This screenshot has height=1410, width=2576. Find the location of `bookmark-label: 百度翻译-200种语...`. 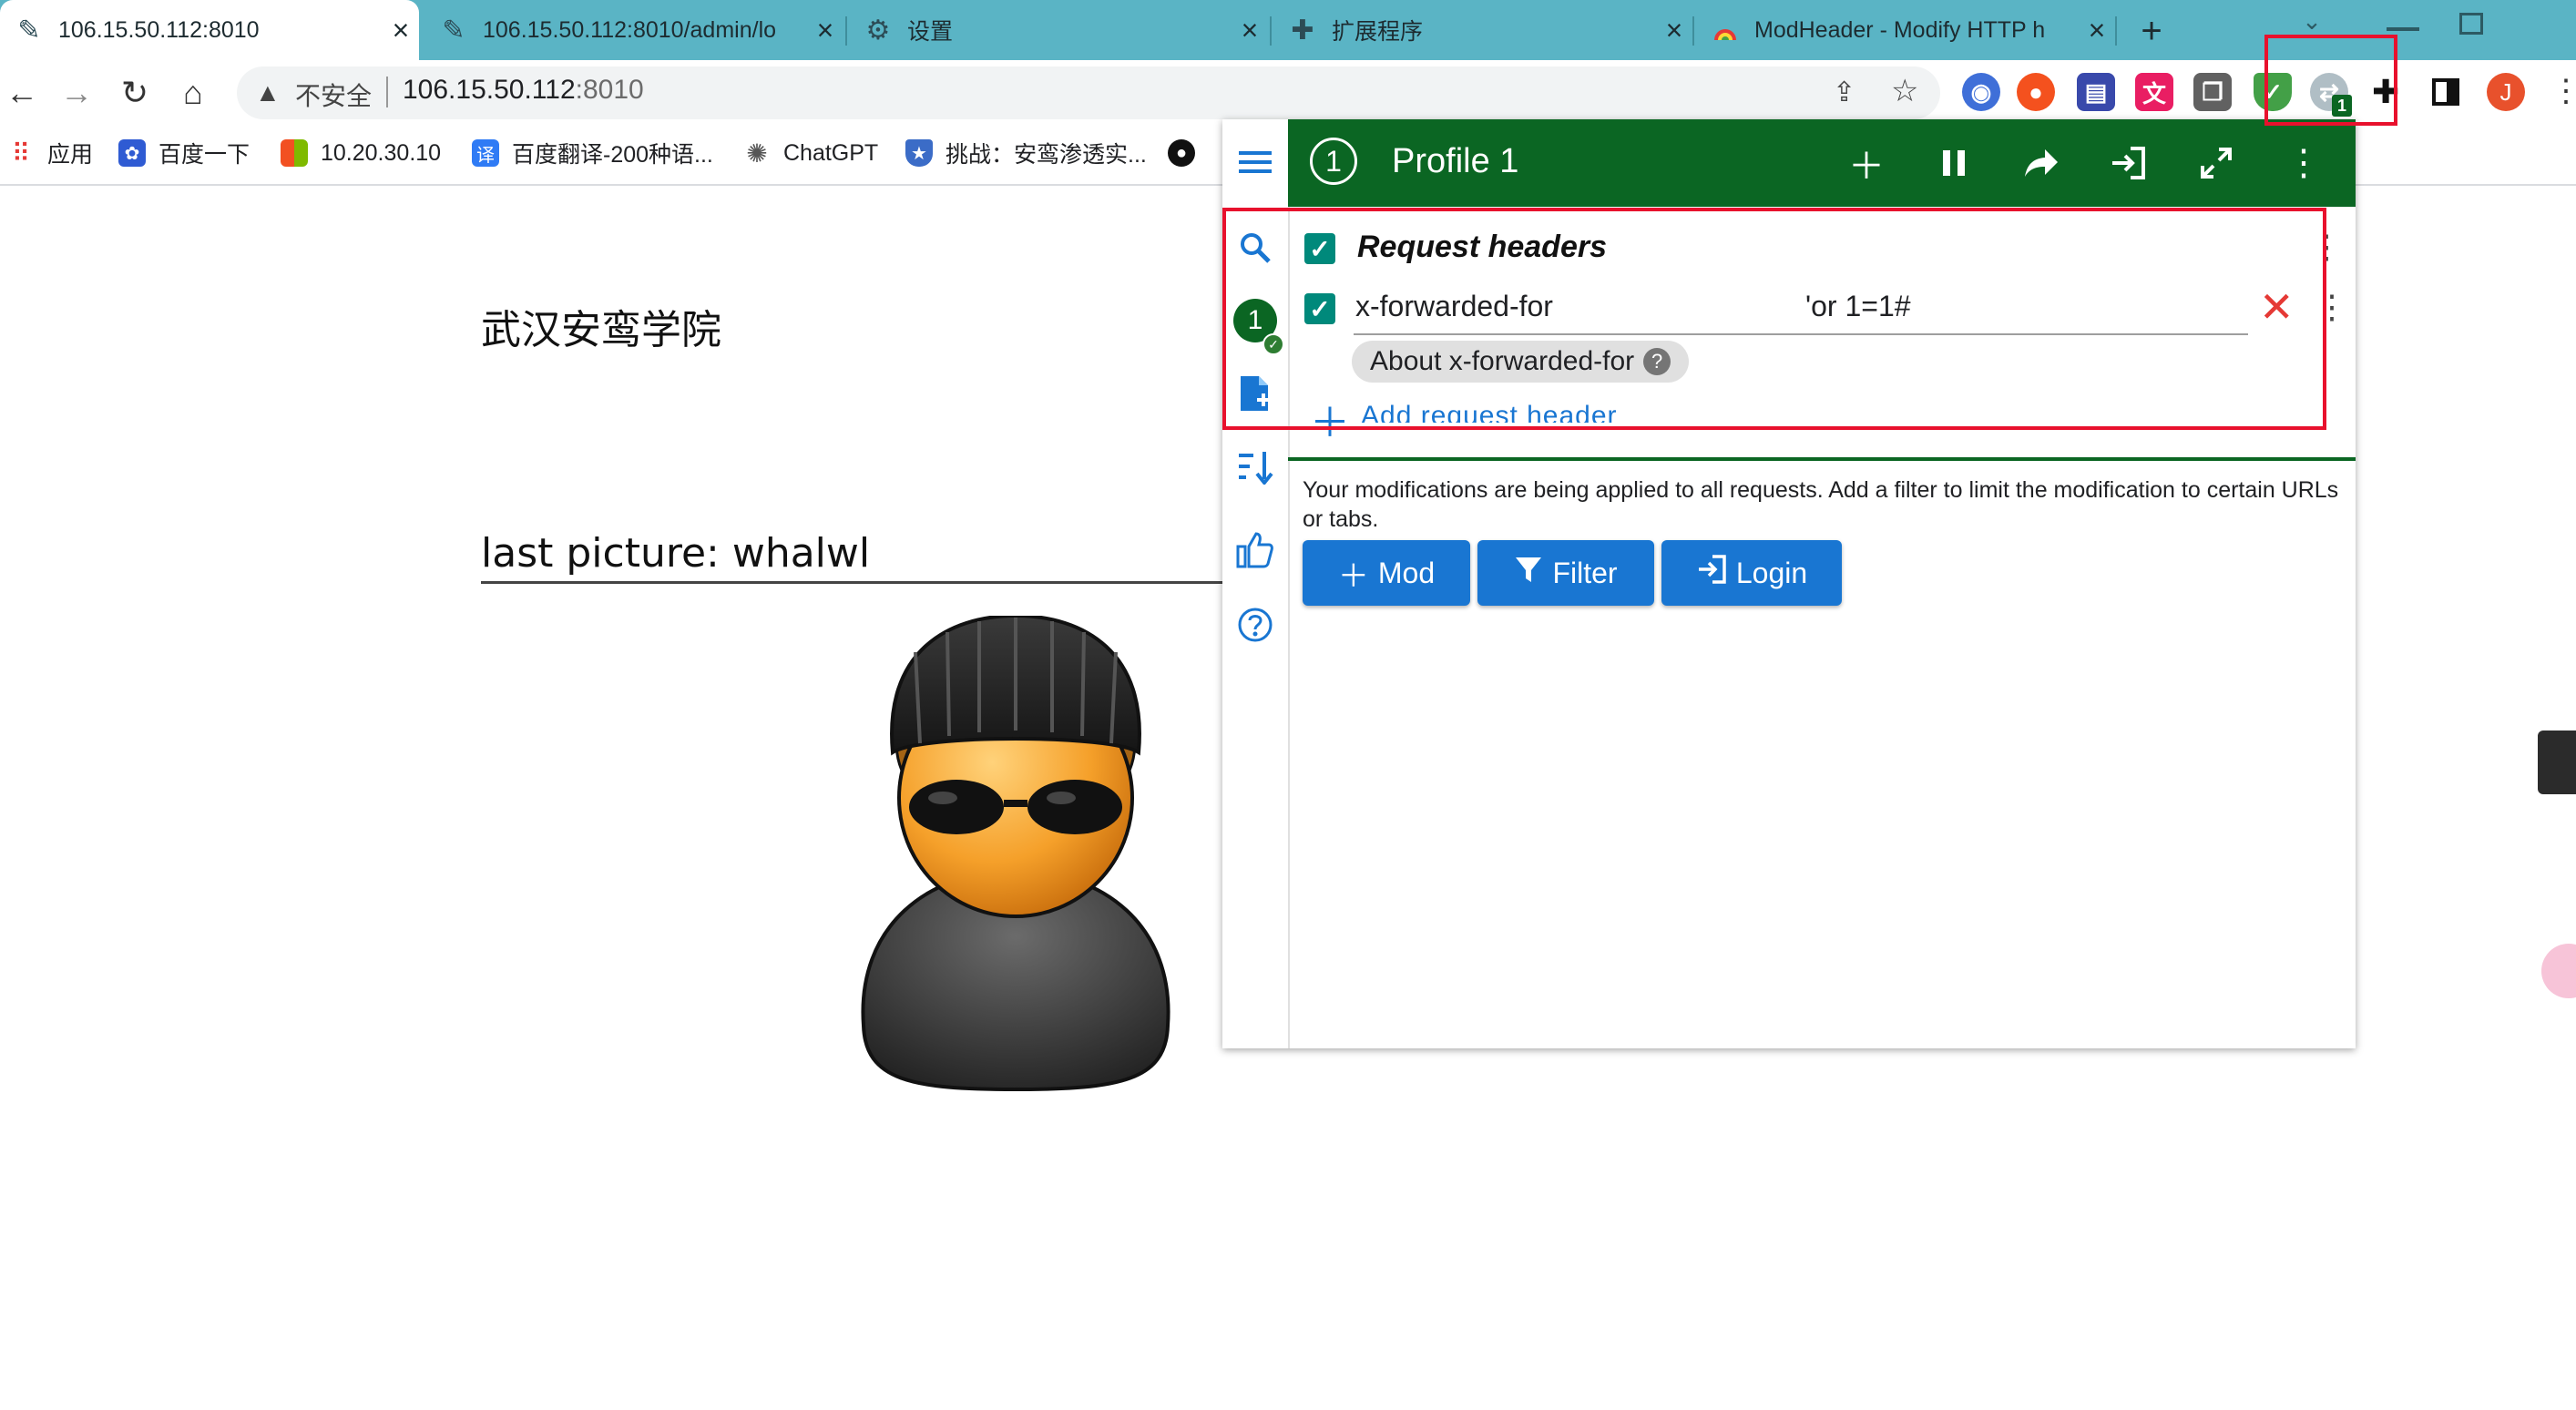

bookmark-label: 百度翻译-200种语... is located at coordinates (612, 155).